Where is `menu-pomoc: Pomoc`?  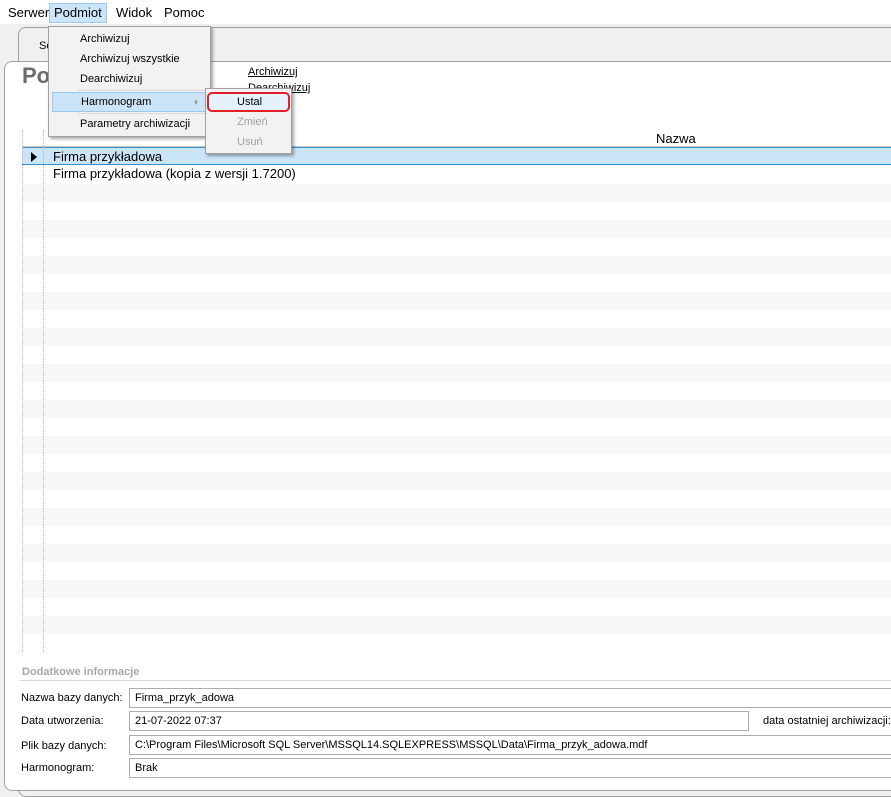 menu-pomoc: Pomoc is located at coordinates (184, 13).